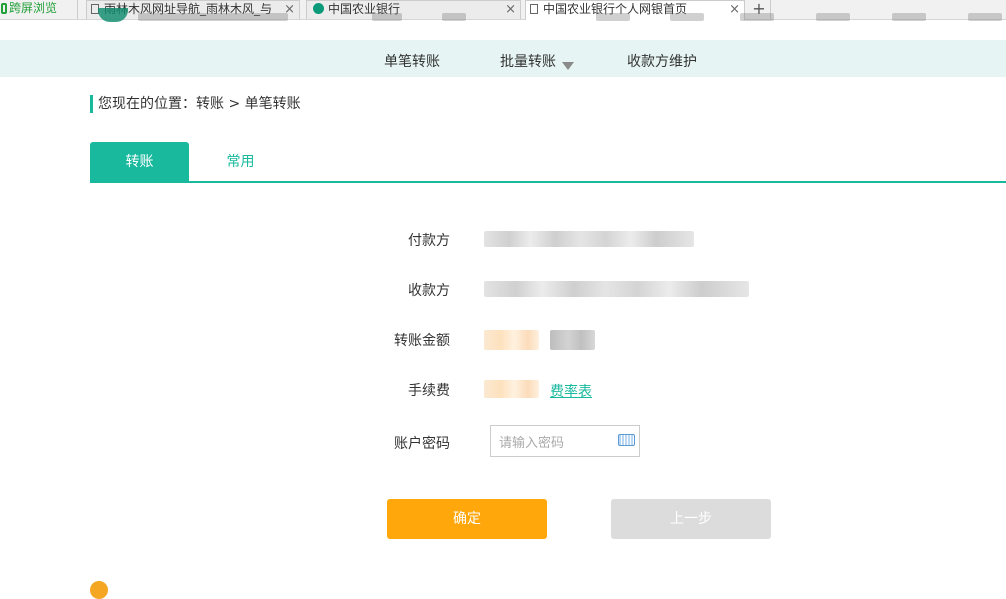  Describe the element at coordinates (635, 10) in the screenshot. I see `browser-tab-abc-personal: 中国农业银行个人网银首页 ×` at that location.